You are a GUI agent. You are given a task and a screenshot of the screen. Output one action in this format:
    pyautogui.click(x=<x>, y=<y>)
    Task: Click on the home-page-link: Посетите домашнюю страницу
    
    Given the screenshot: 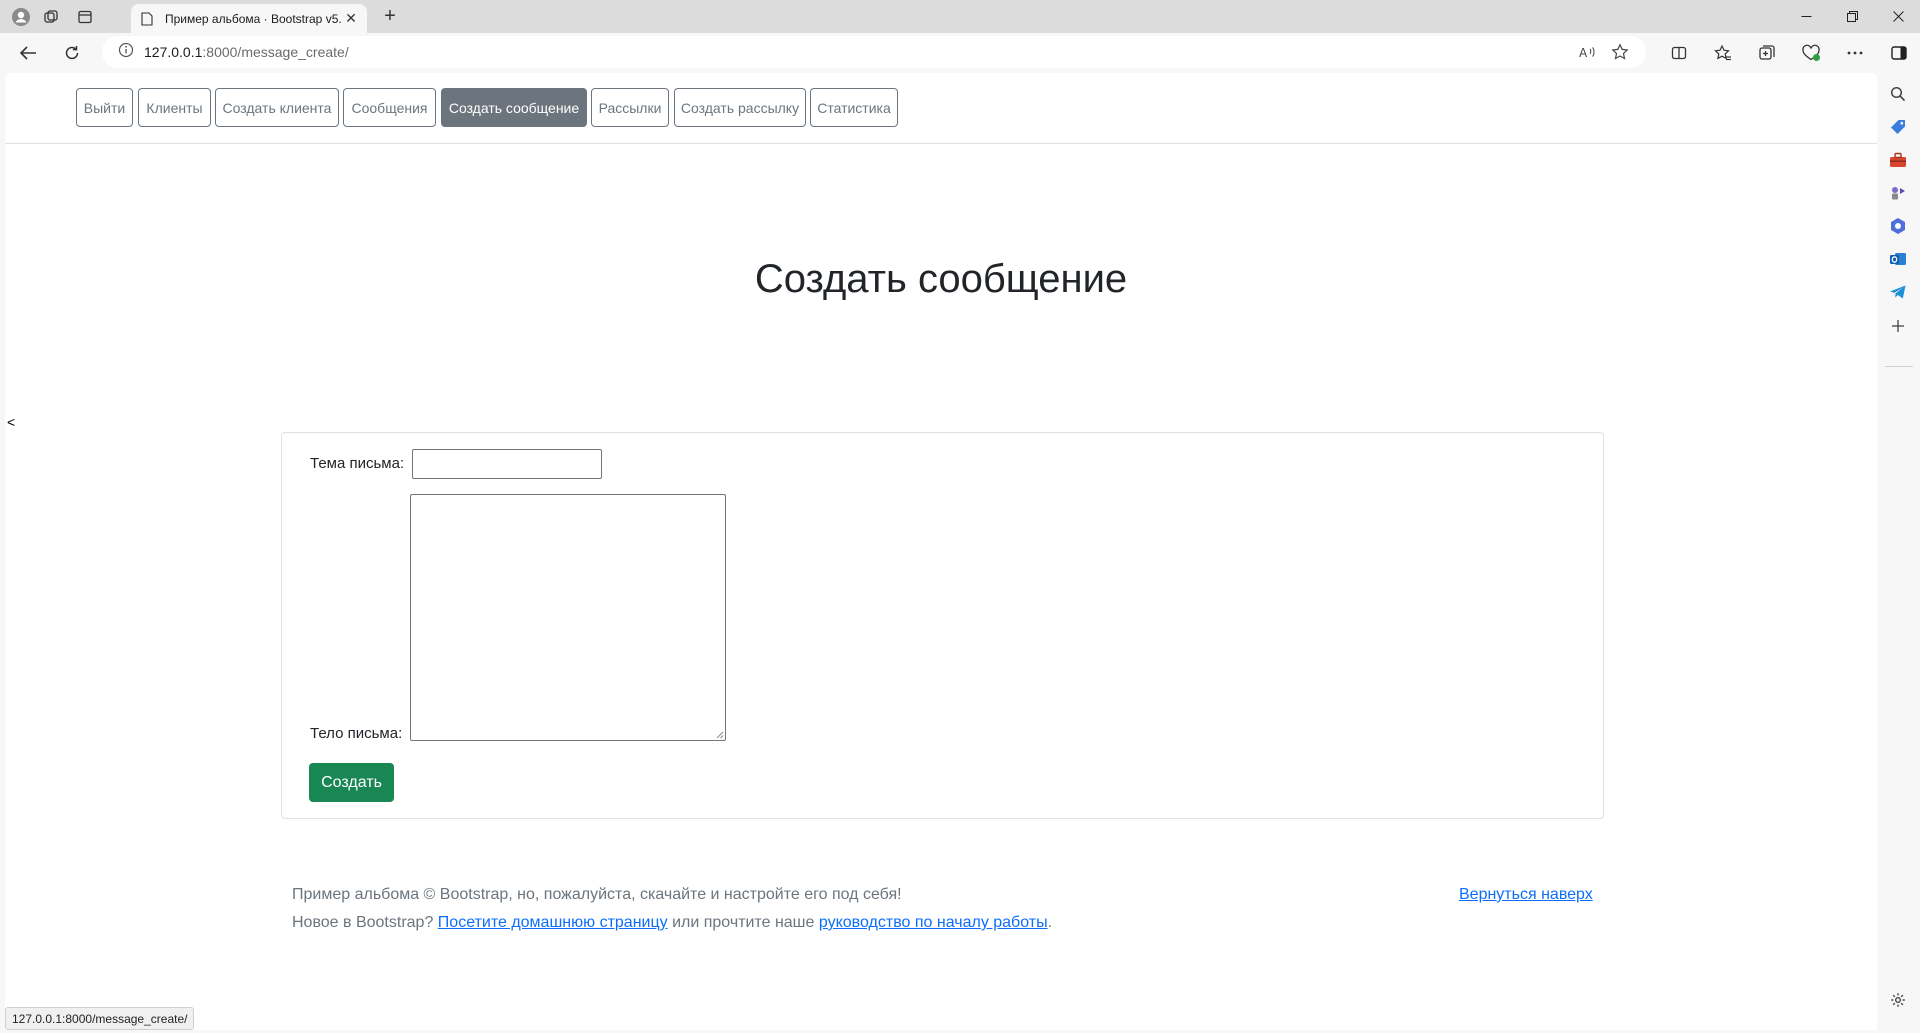 What is the action you would take?
    pyautogui.click(x=553, y=922)
    